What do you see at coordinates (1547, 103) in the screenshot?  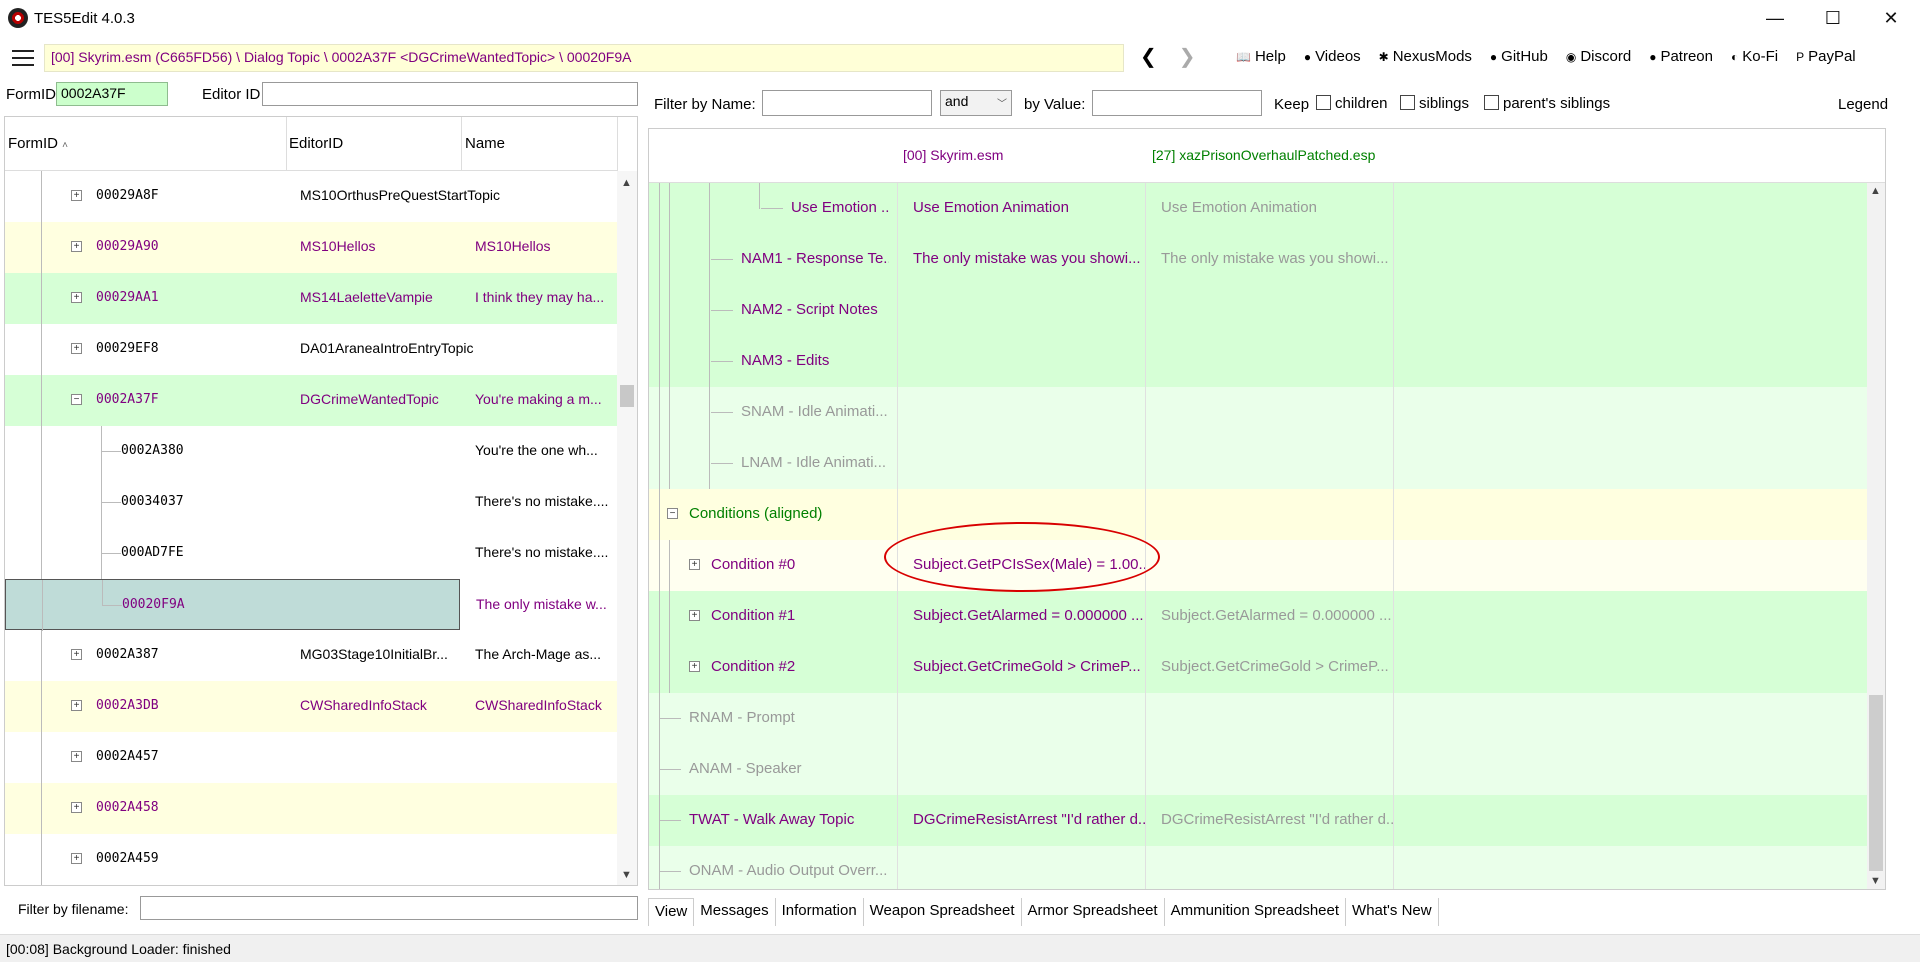 I see `parents-siblings-checkbox: parent's siblings` at bounding box center [1547, 103].